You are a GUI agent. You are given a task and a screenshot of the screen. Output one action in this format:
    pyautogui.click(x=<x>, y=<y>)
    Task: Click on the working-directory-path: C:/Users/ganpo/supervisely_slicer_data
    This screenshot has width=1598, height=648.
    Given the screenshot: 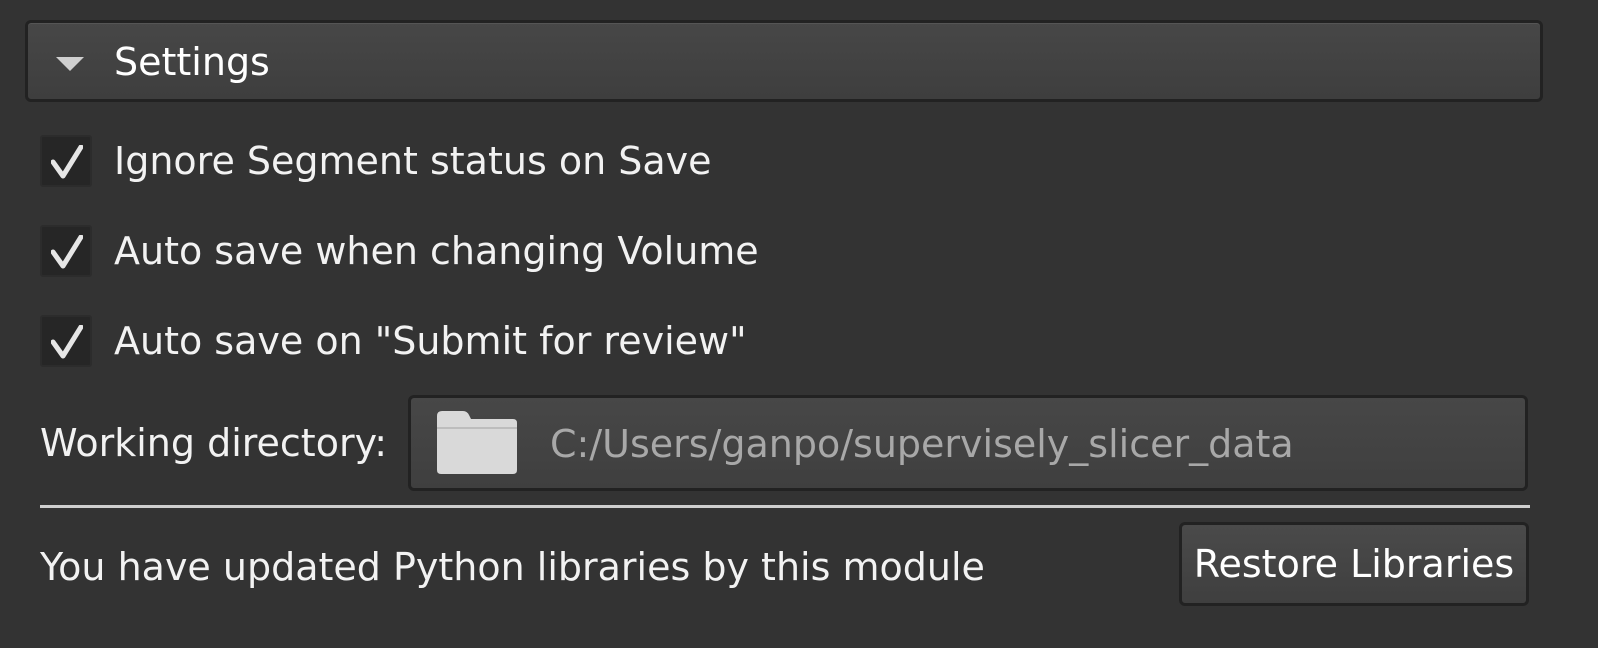 What is the action you would take?
    pyautogui.click(x=922, y=444)
    